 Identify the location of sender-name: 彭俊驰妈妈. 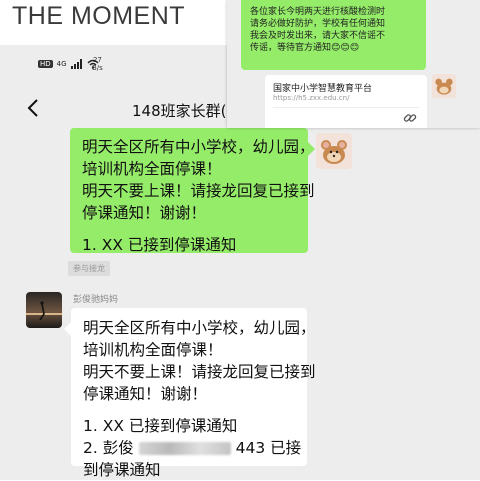
(96, 300).